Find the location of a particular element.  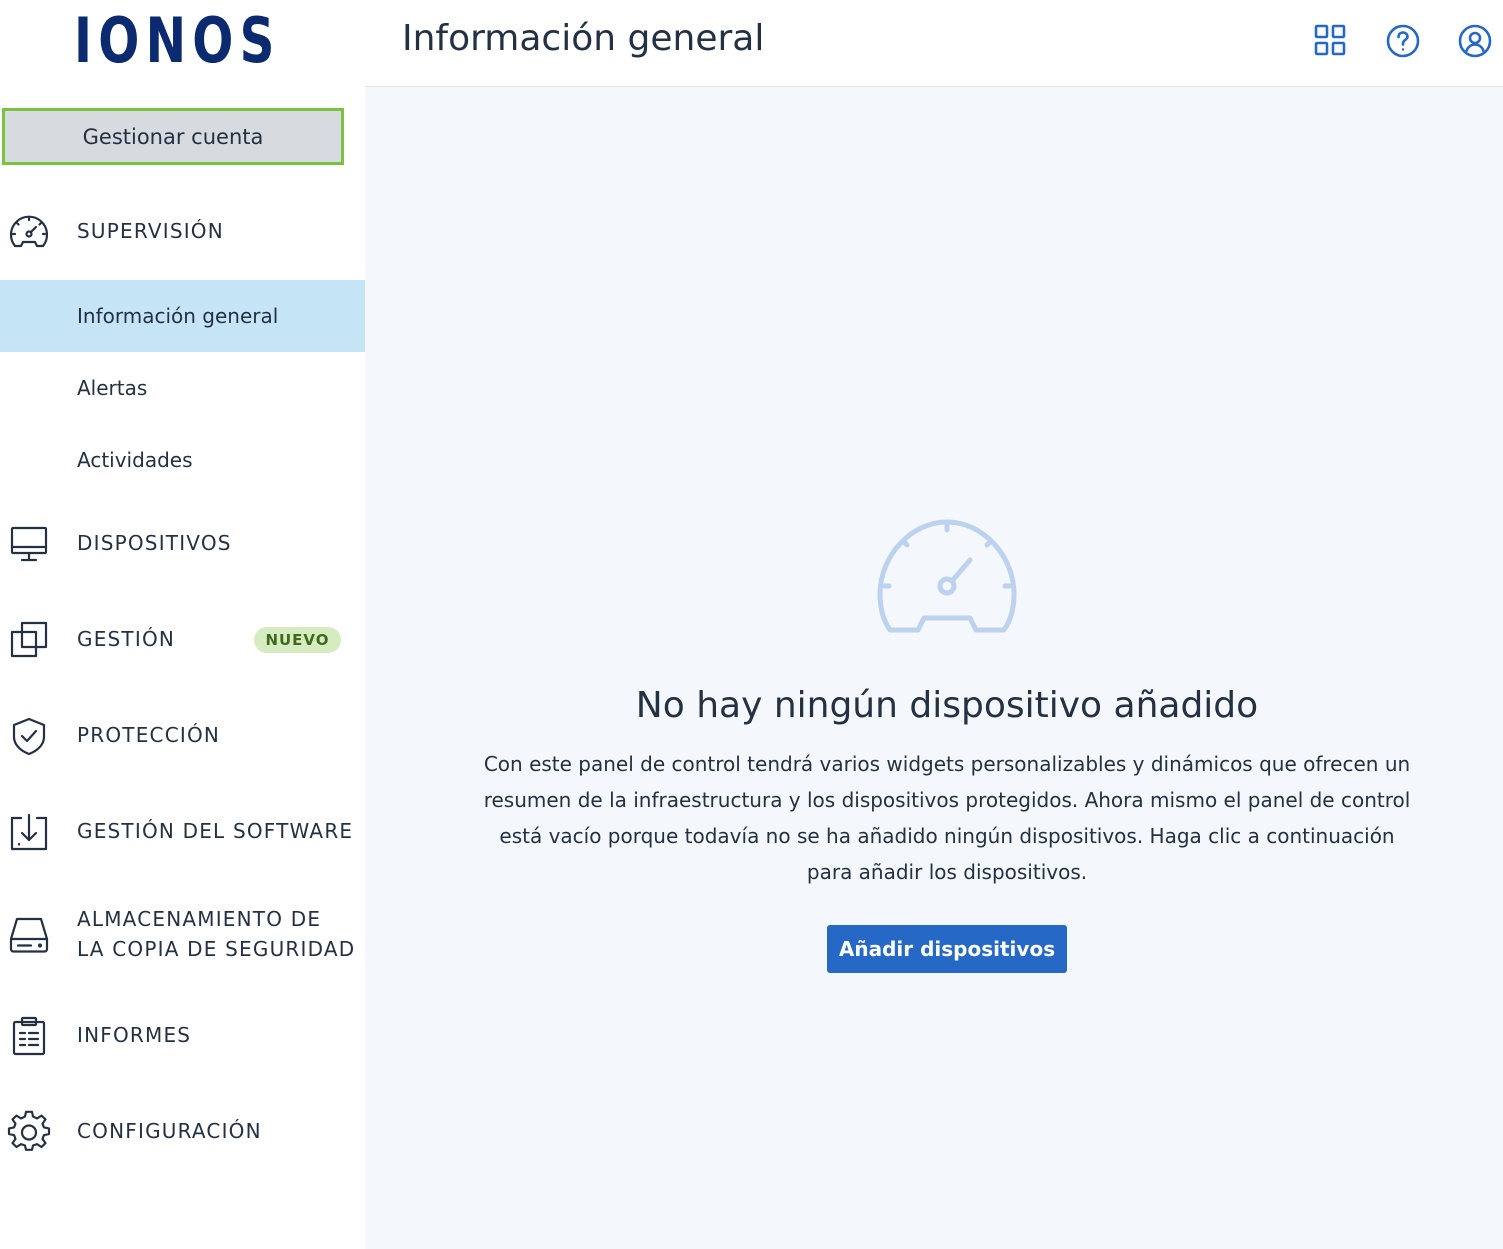

add-devices-button: Añadir dispositivos is located at coordinates (947, 949).